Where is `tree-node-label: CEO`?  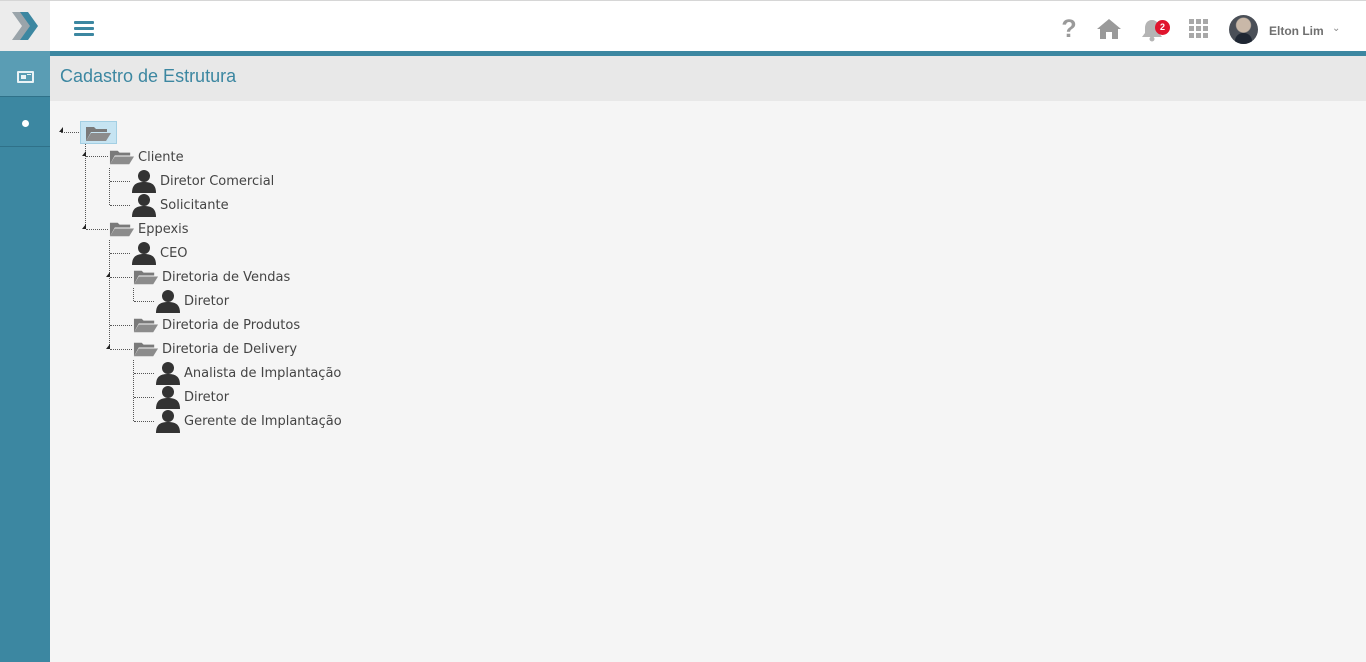 tree-node-label: CEO is located at coordinates (174, 253).